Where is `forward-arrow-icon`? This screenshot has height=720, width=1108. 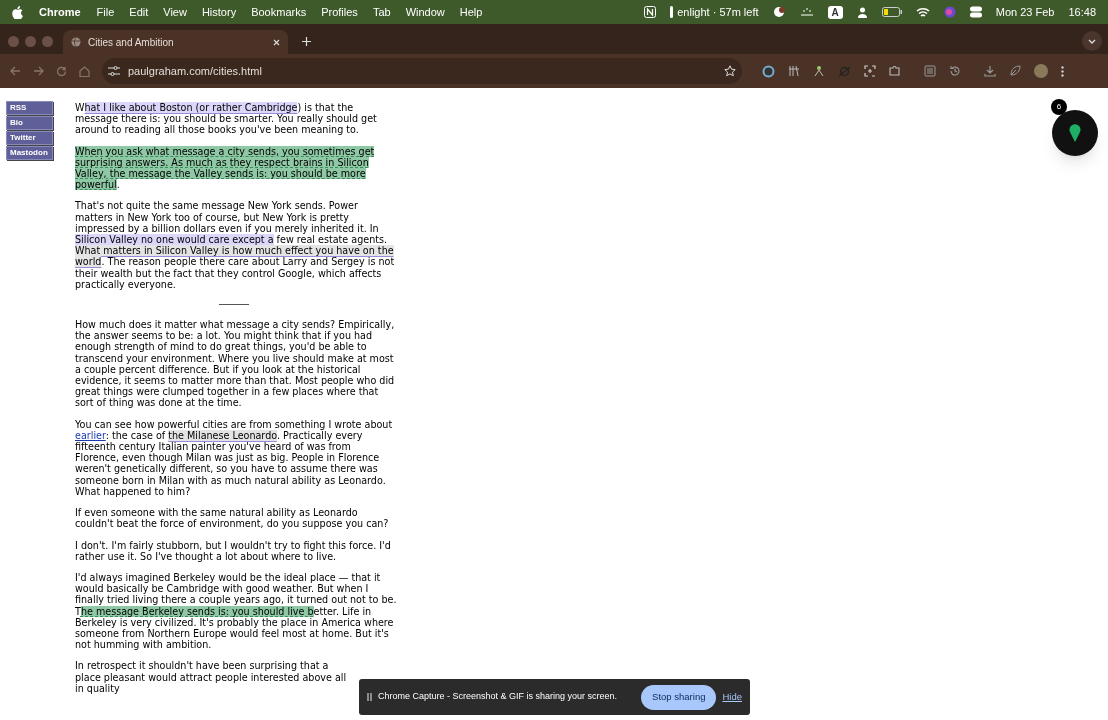
forward-arrow-icon is located at coordinates (38, 71).